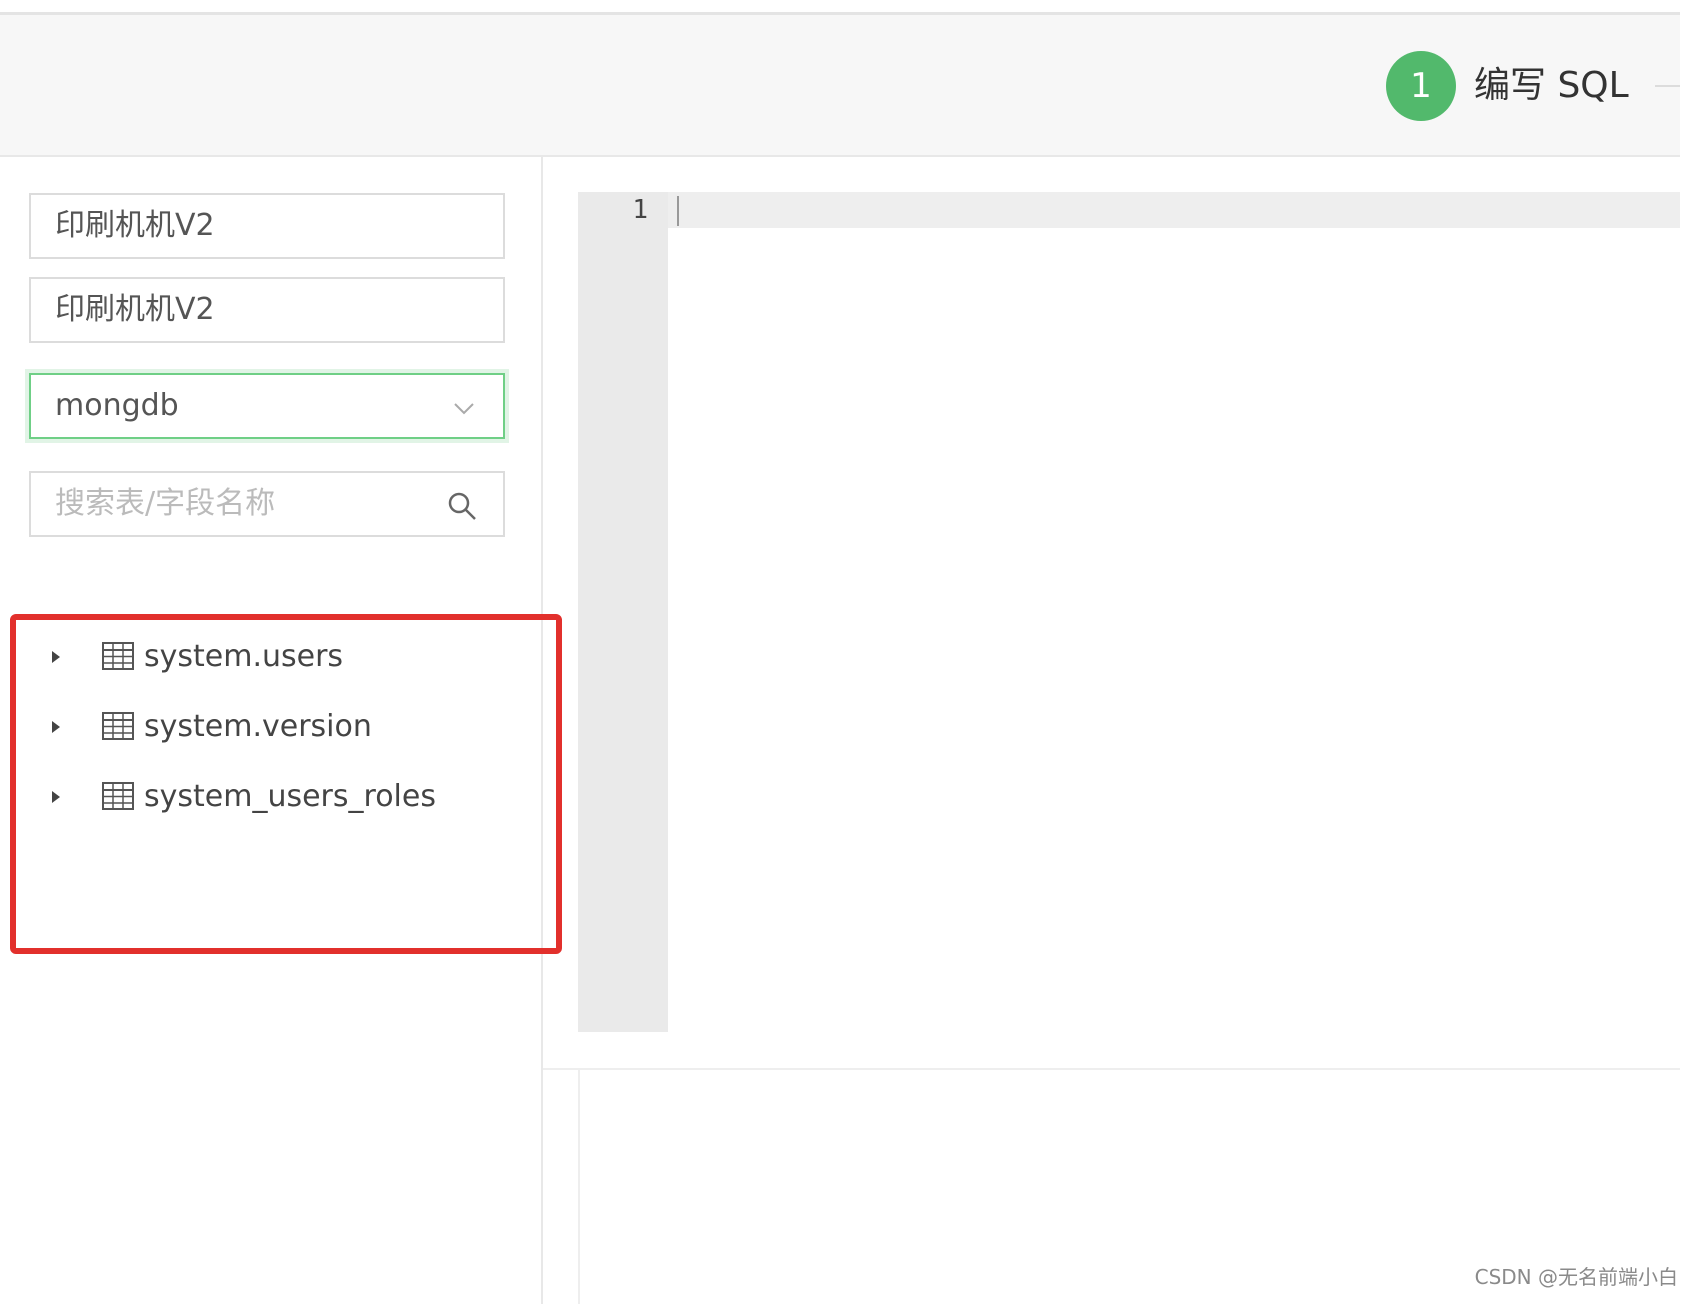 Image resolution: width=1694 pixels, height=1304 pixels. Describe the element at coordinates (258, 726) in the screenshot. I see `table-name: system.version` at that location.